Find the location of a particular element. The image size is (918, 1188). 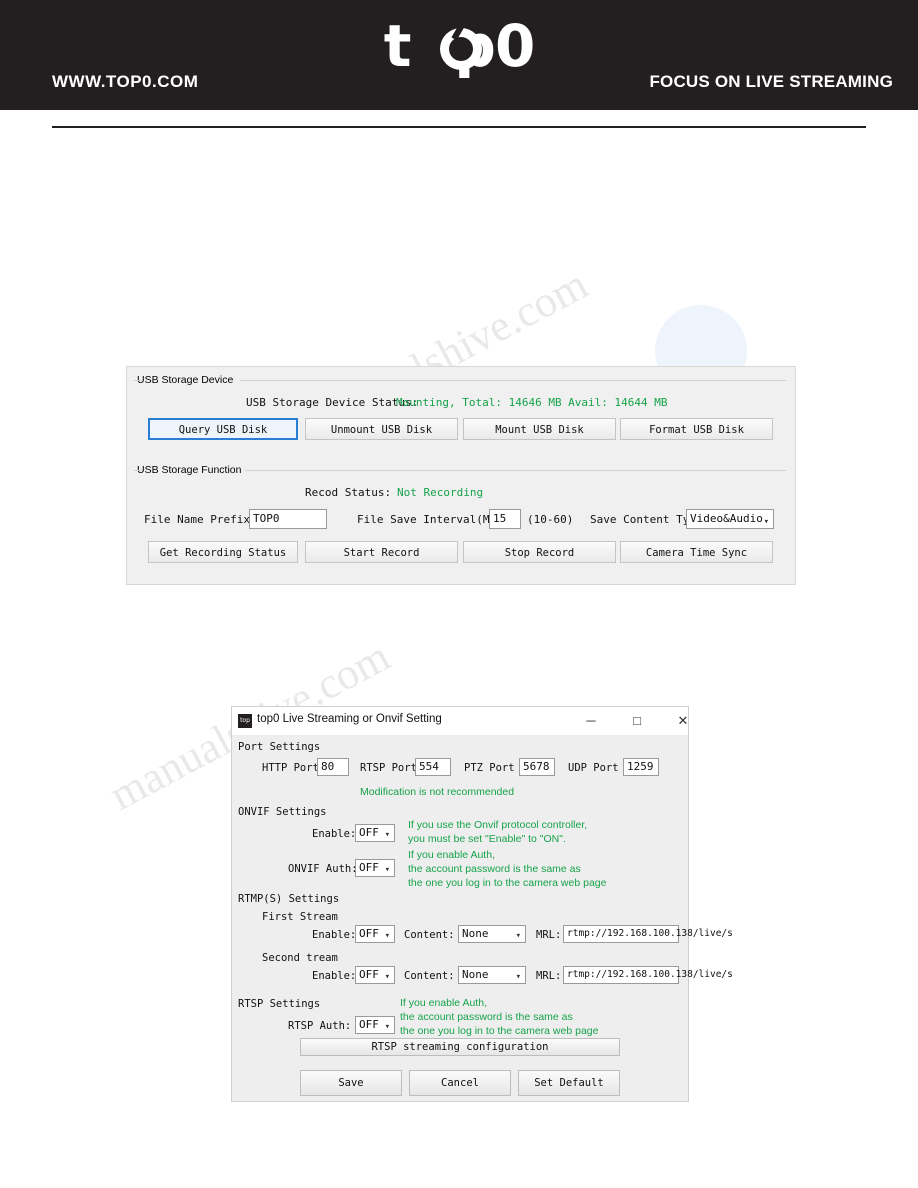

save-button: Save is located at coordinates (351, 1083).